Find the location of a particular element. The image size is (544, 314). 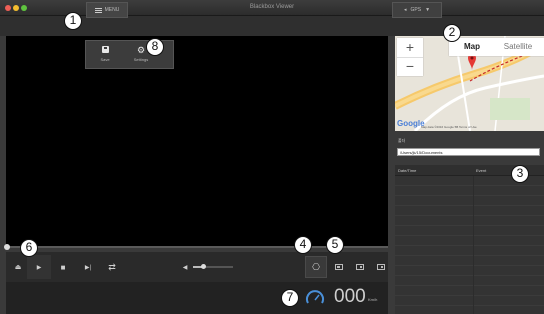

view-mode-pip-button is located at coordinates (381, 267).